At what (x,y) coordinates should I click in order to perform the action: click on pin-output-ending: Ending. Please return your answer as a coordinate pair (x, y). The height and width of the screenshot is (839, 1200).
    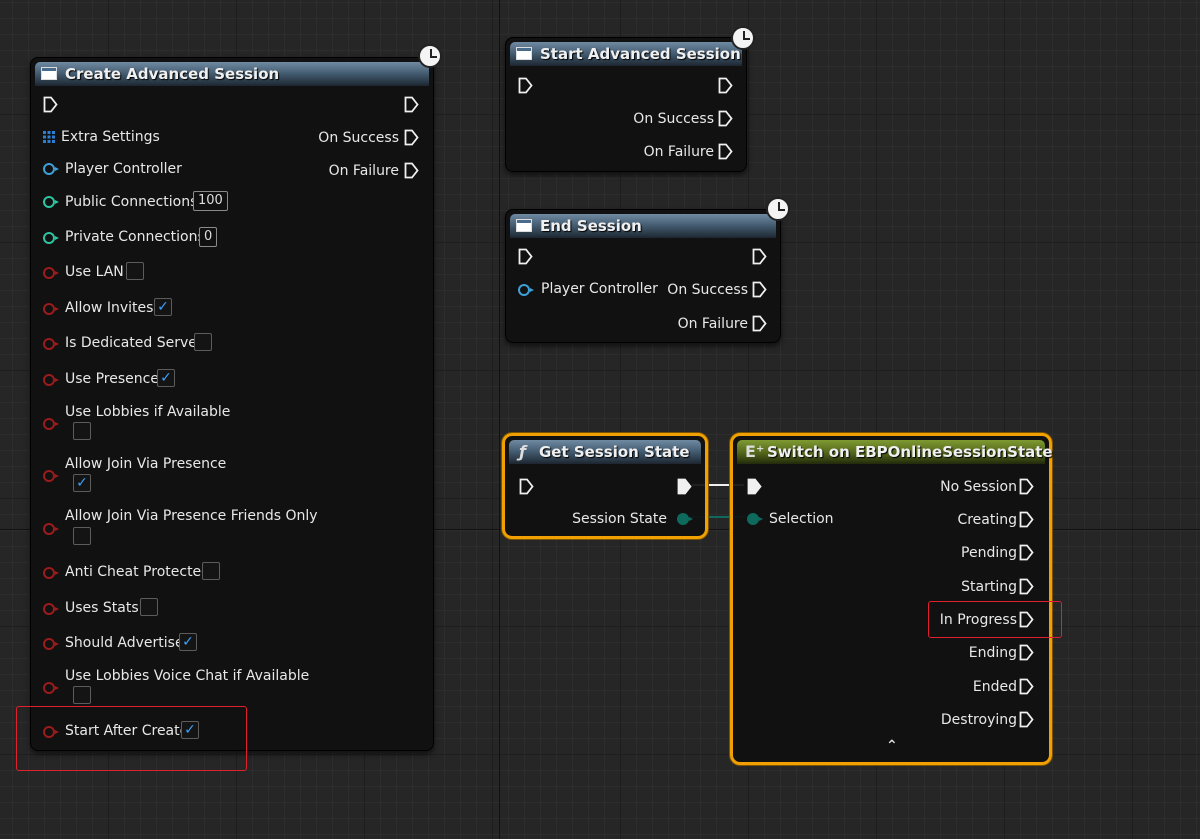
    Looking at the image, I should click on (993, 653).